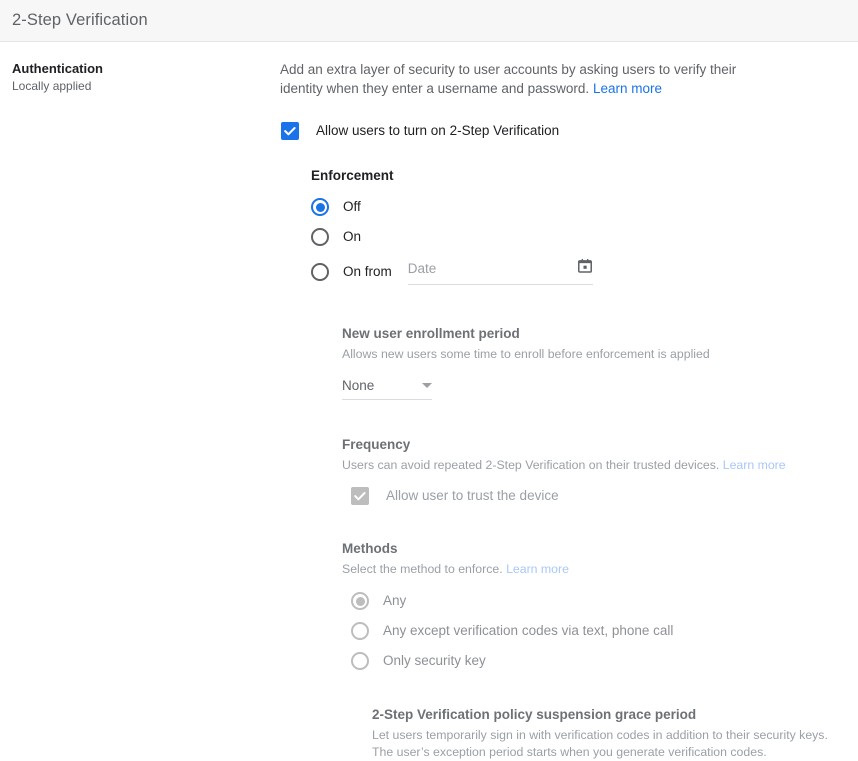  What do you see at coordinates (370, 548) in the screenshot?
I see `methods-title: Methods` at bounding box center [370, 548].